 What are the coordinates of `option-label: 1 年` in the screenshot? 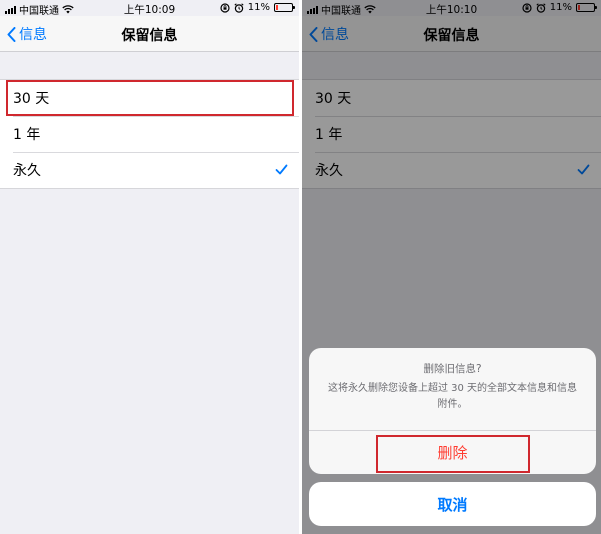 It's located at (27, 135).